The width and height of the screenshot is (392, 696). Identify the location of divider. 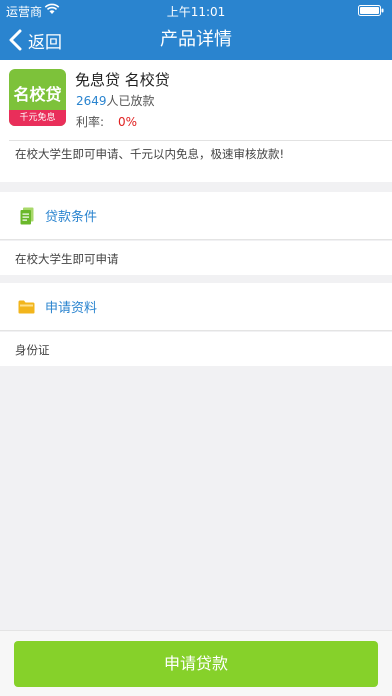
(200, 140).